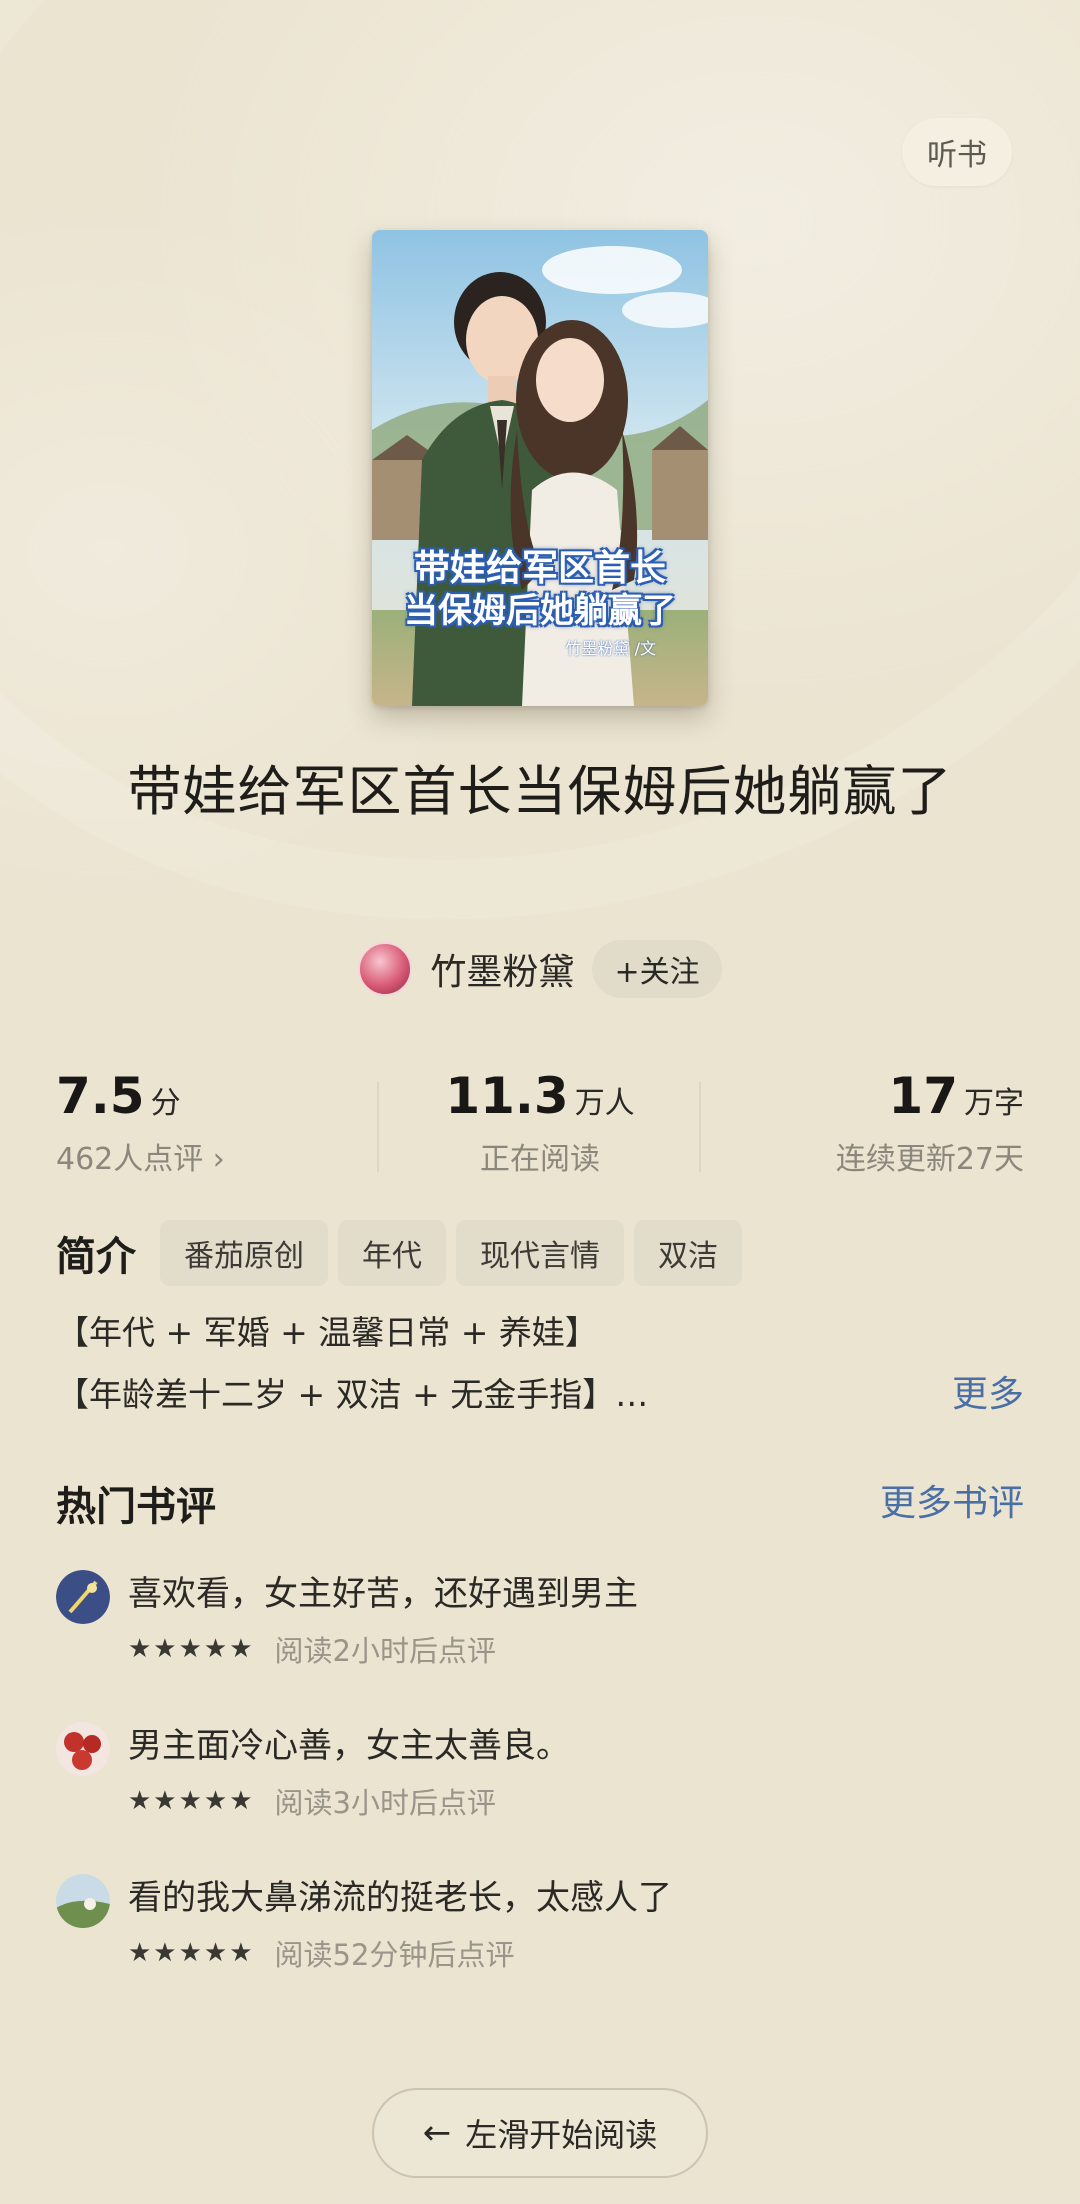 The image size is (1080, 2204). What do you see at coordinates (385, 1803) in the screenshot?
I see `review-time: 阅读3小时后点评` at bounding box center [385, 1803].